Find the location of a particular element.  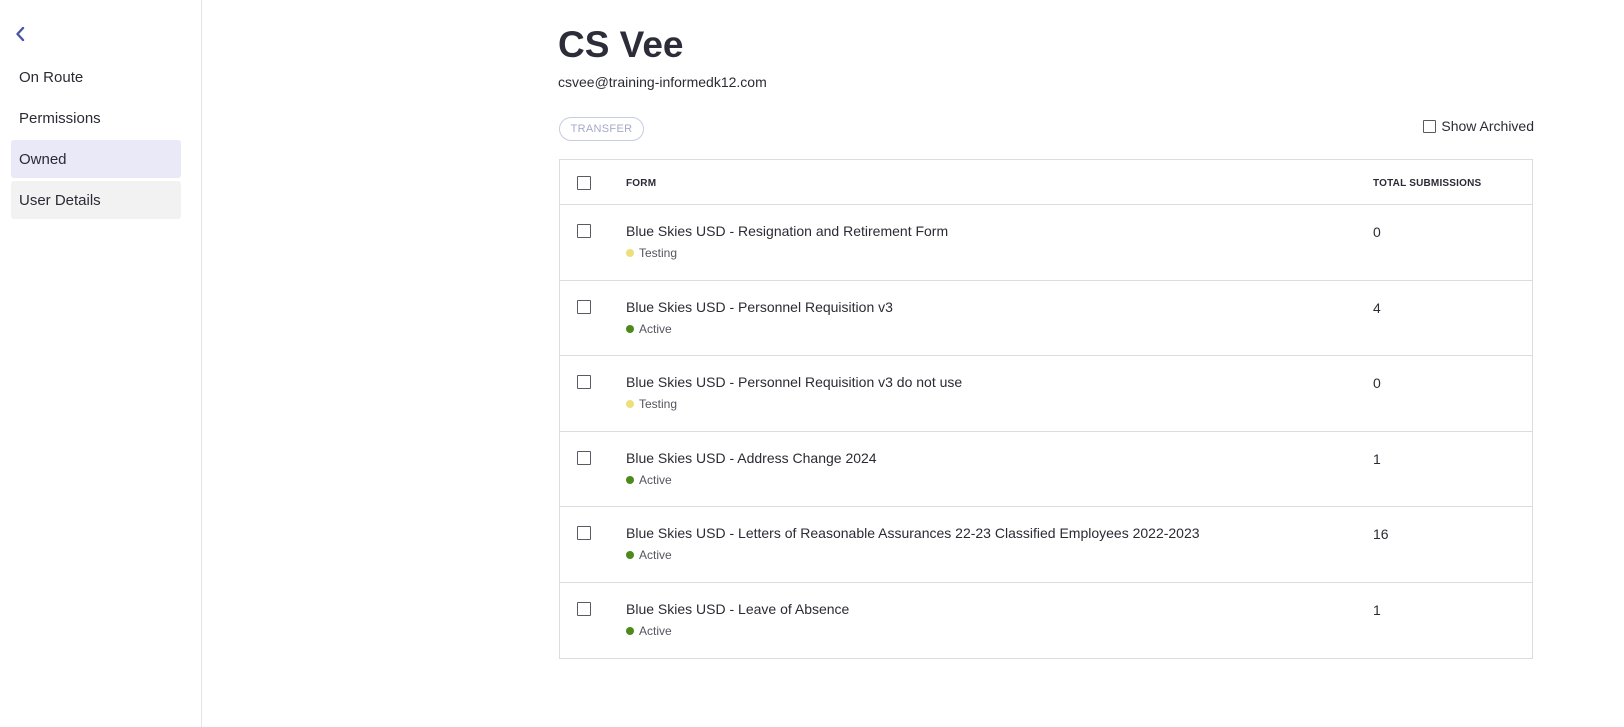

chevron-left-icon is located at coordinates (20, 34).